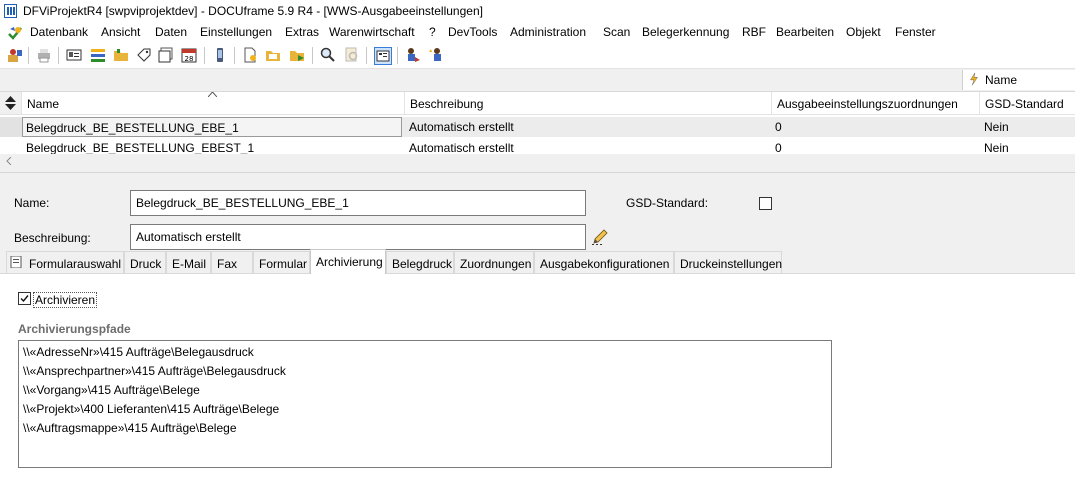 The image size is (1075, 478). What do you see at coordinates (15, 33) in the screenshot?
I see `app-menu-icon` at bounding box center [15, 33].